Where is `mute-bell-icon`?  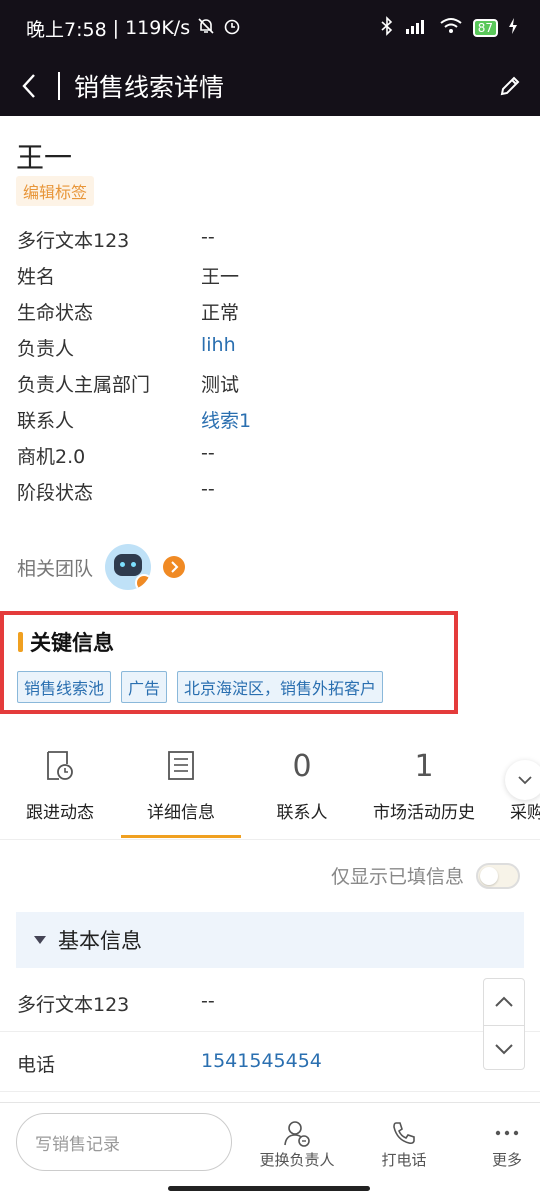 mute-bell-icon is located at coordinates (206, 28).